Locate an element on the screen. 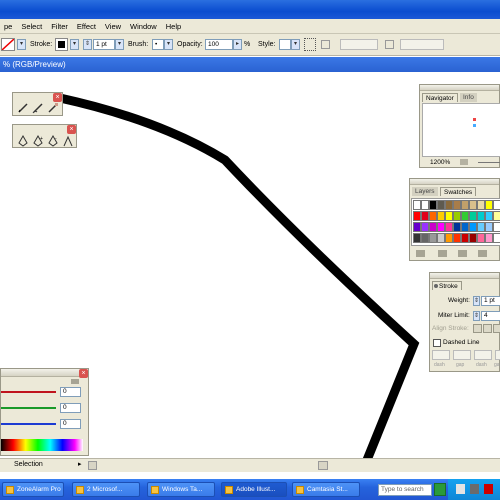  scroll-left-icon is located at coordinates (92, 465).